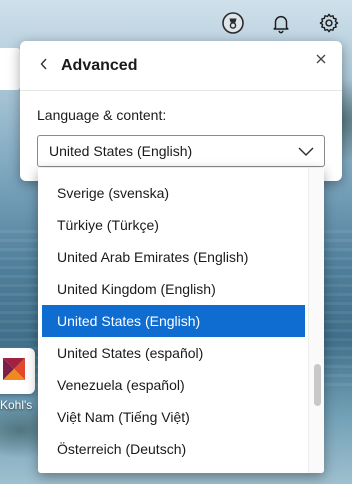 This screenshot has width=352, height=484. I want to click on panel-title: Advanced, so click(99, 65).